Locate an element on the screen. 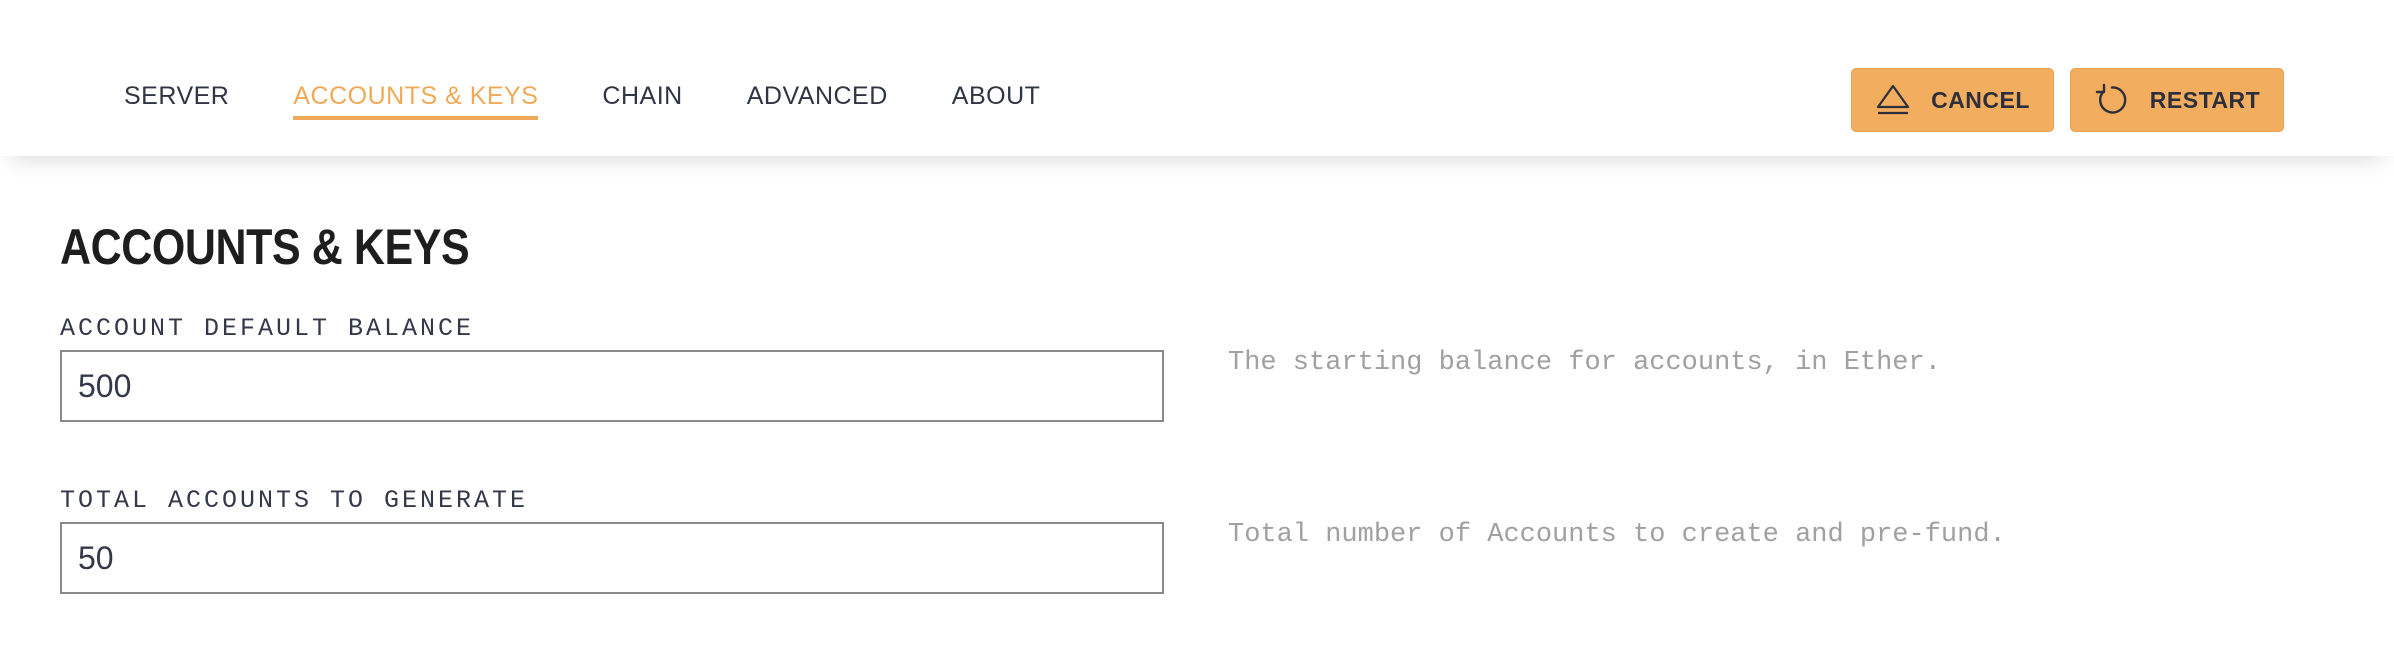  nav-item-accounts-keys: ACCOUNTS & KEYS is located at coordinates (416, 100).